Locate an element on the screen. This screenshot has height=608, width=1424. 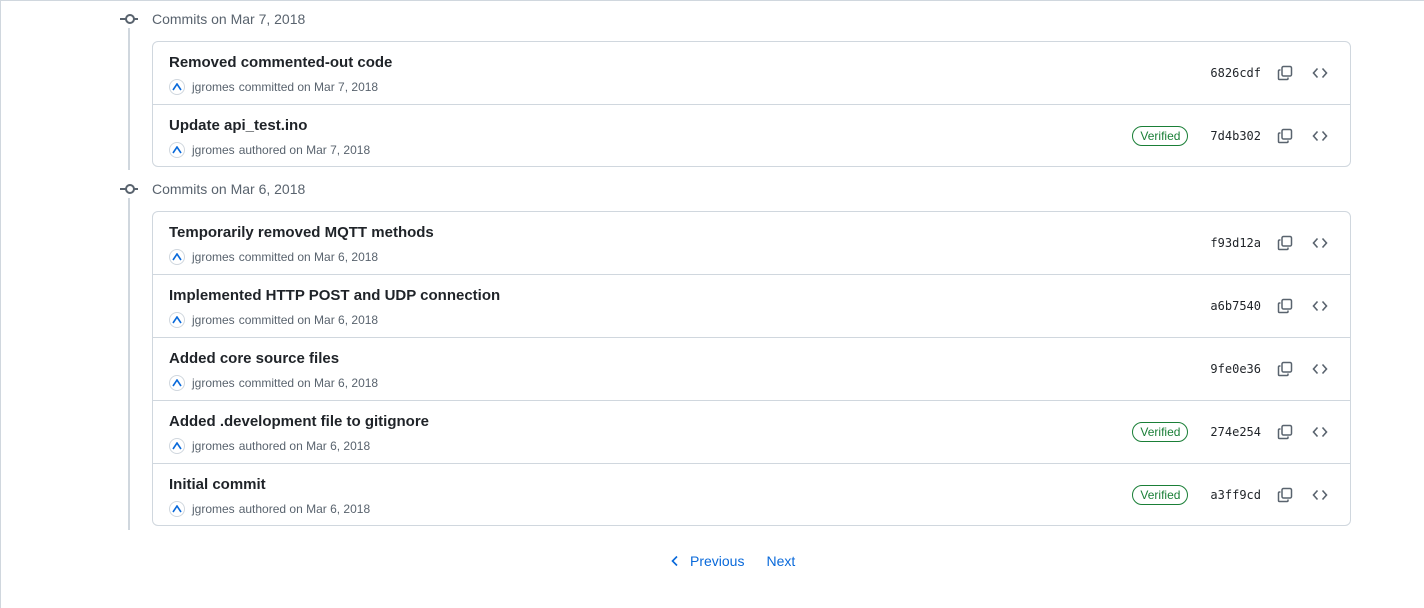
previous-label: Previous is located at coordinates (717, 561).